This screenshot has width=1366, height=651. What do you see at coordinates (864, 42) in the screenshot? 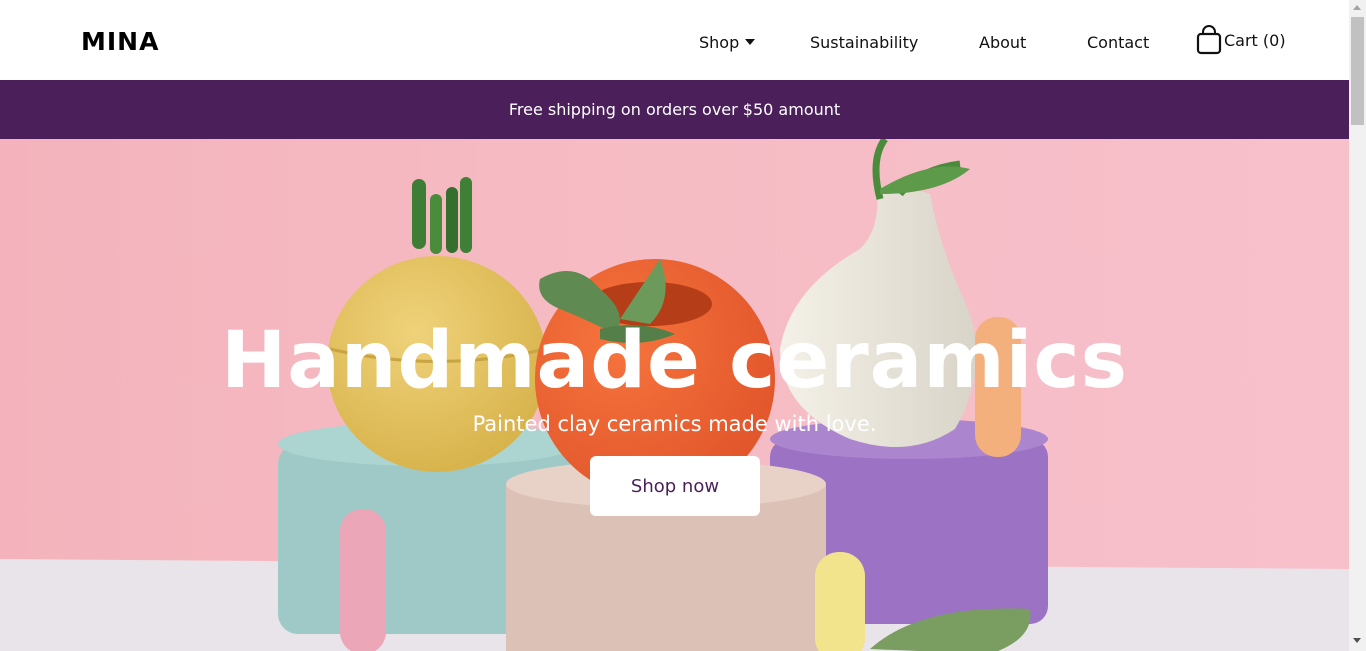
I see `nav-sustainability: Sustainability` at bounding box center [864, 42].